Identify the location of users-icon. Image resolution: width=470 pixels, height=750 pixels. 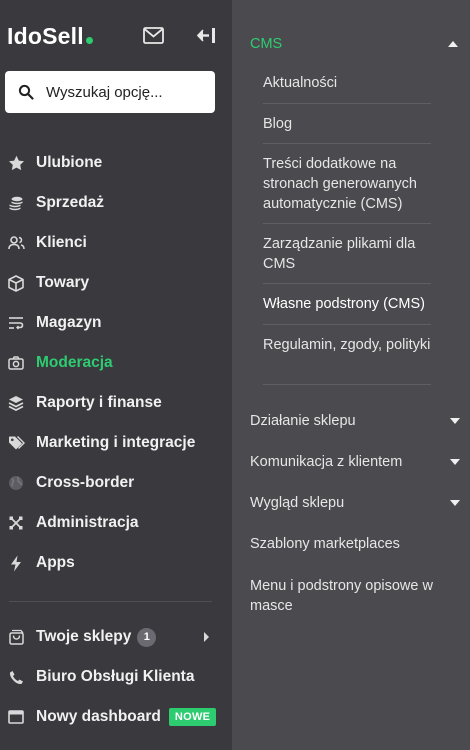
(16, 243).